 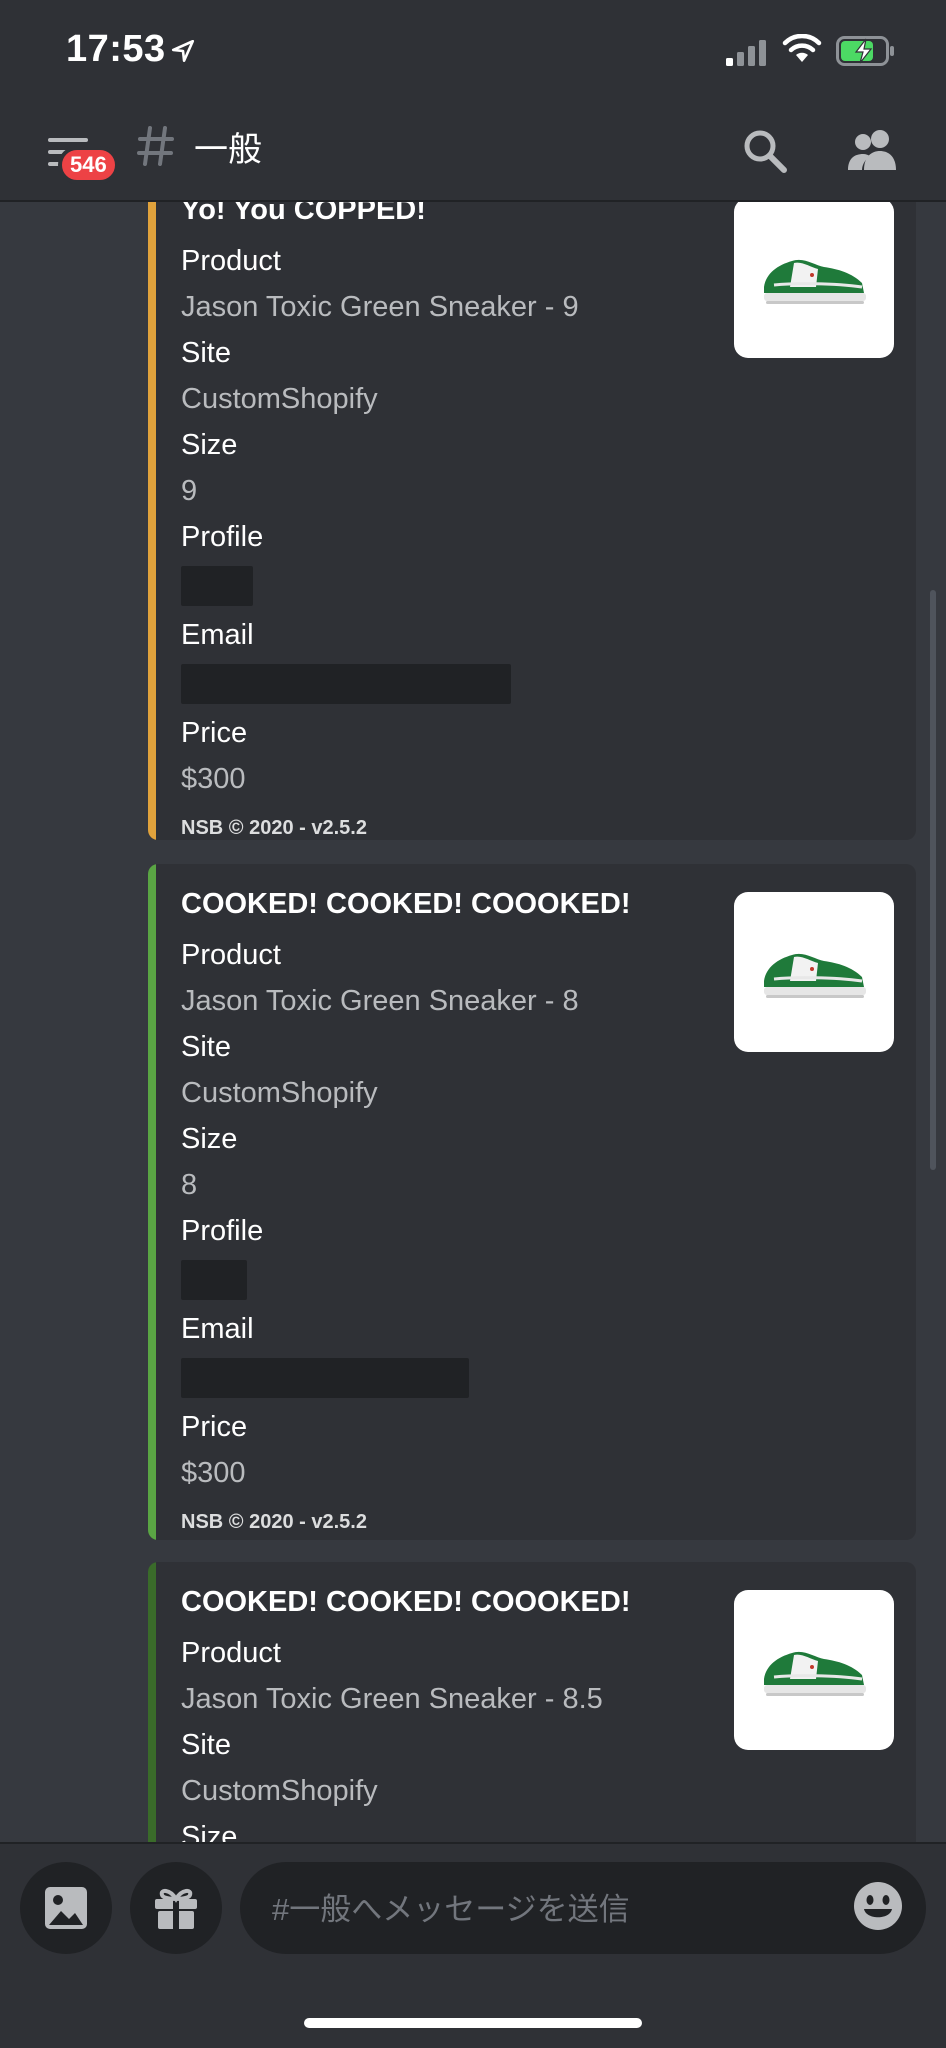 I want to click on field-value: 9, so click(x=189, y=491).